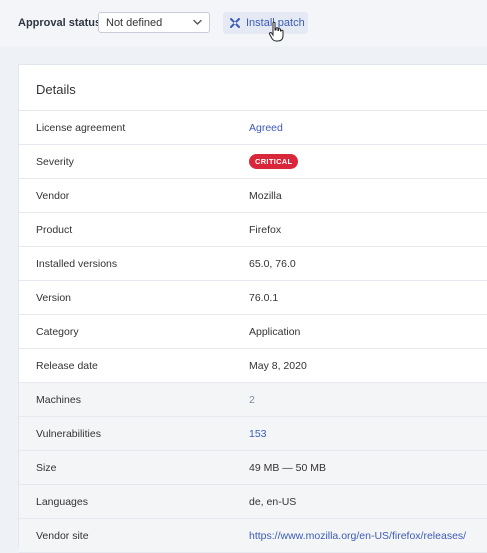 Image resolution: width=487 pixels, height=553 pixels. I want to click on table-row: Size 49 MB — 50 MB, so click(253, 468).